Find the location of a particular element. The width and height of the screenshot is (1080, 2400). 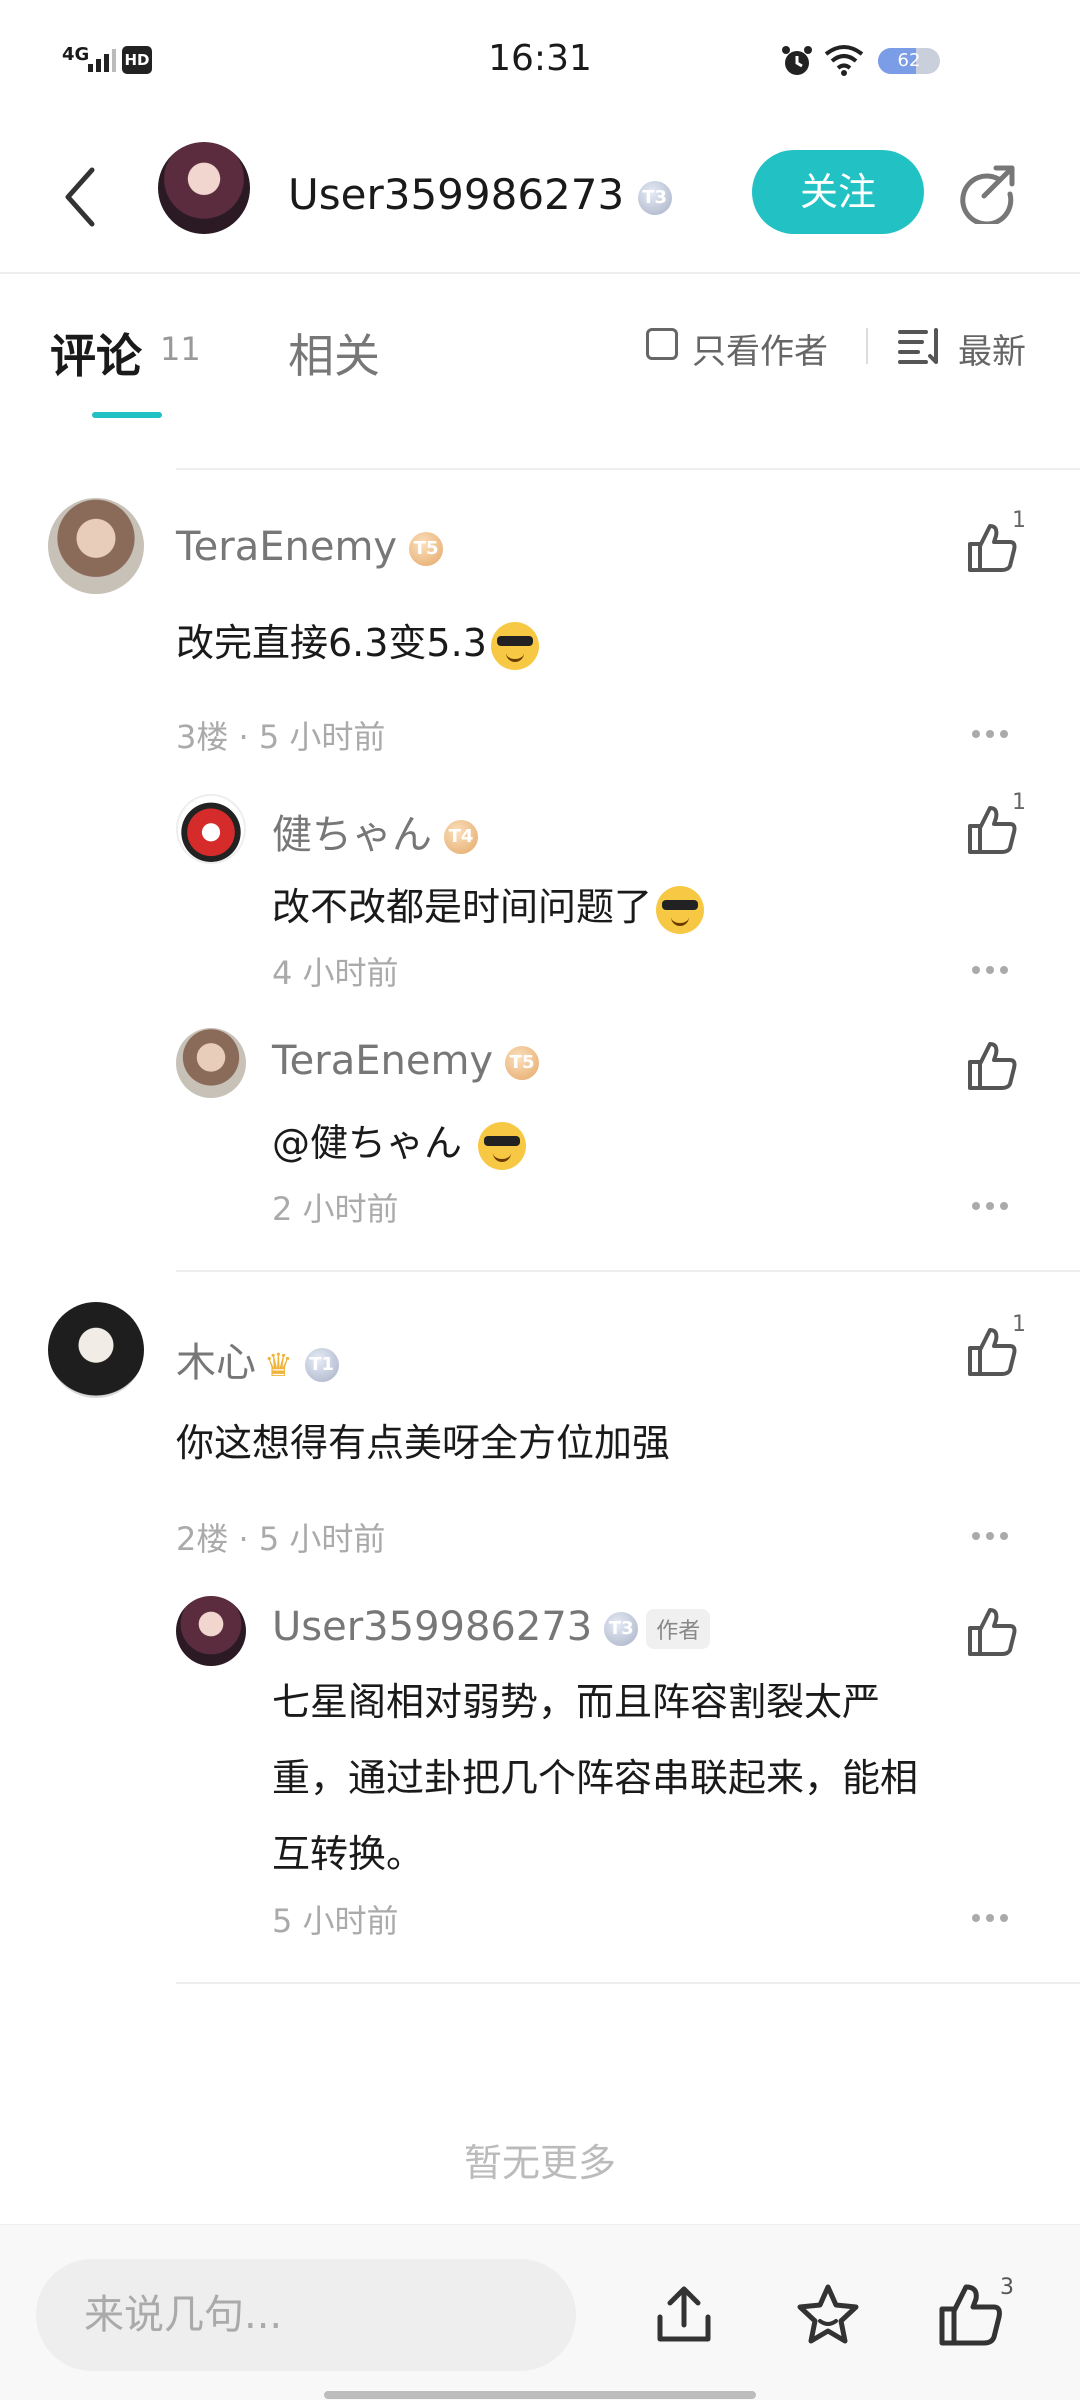

only-author-label: 只看作者 is located at coordinates (760, 348).